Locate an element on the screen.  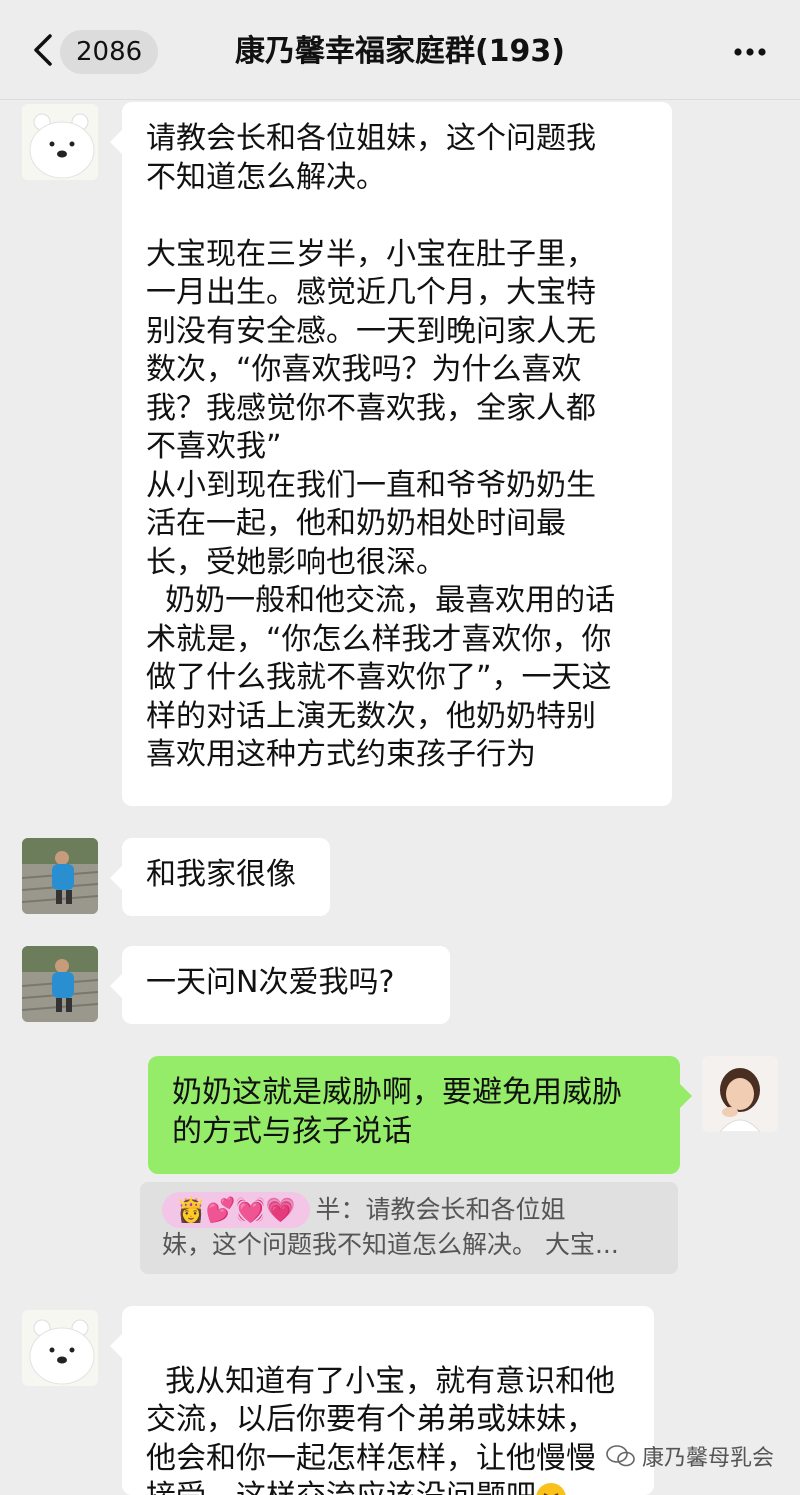
wechat-logo-icon is located at coordinates (620, 1456).